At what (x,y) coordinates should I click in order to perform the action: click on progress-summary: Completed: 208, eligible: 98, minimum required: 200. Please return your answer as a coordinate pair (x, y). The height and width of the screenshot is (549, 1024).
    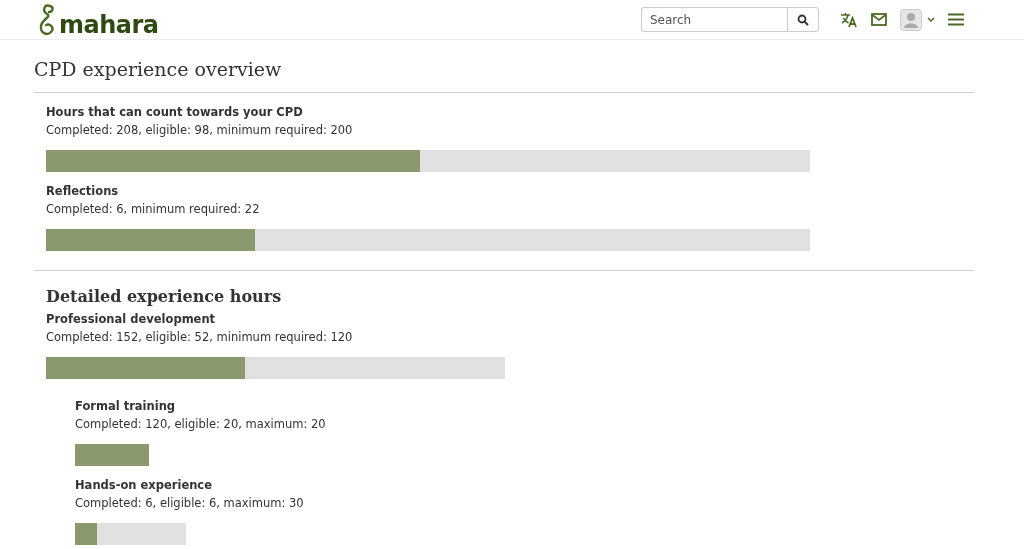
    Looking at the image, I should click on (200, 130).